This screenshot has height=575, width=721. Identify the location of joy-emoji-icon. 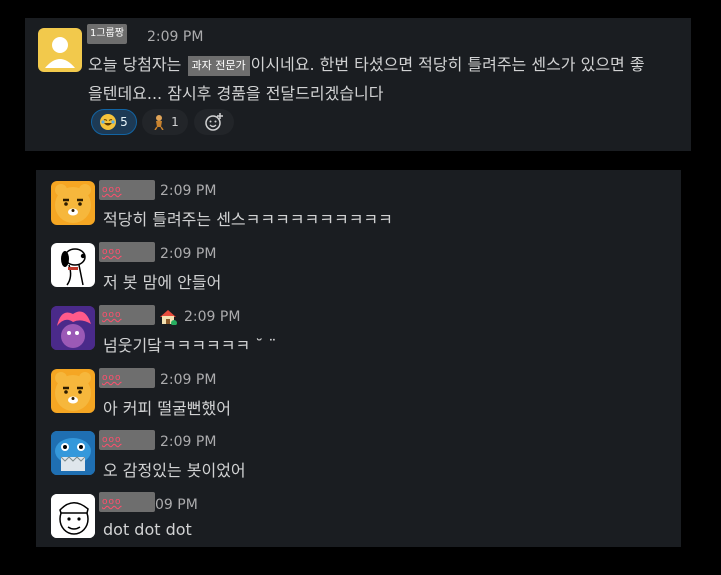
(108, 122).